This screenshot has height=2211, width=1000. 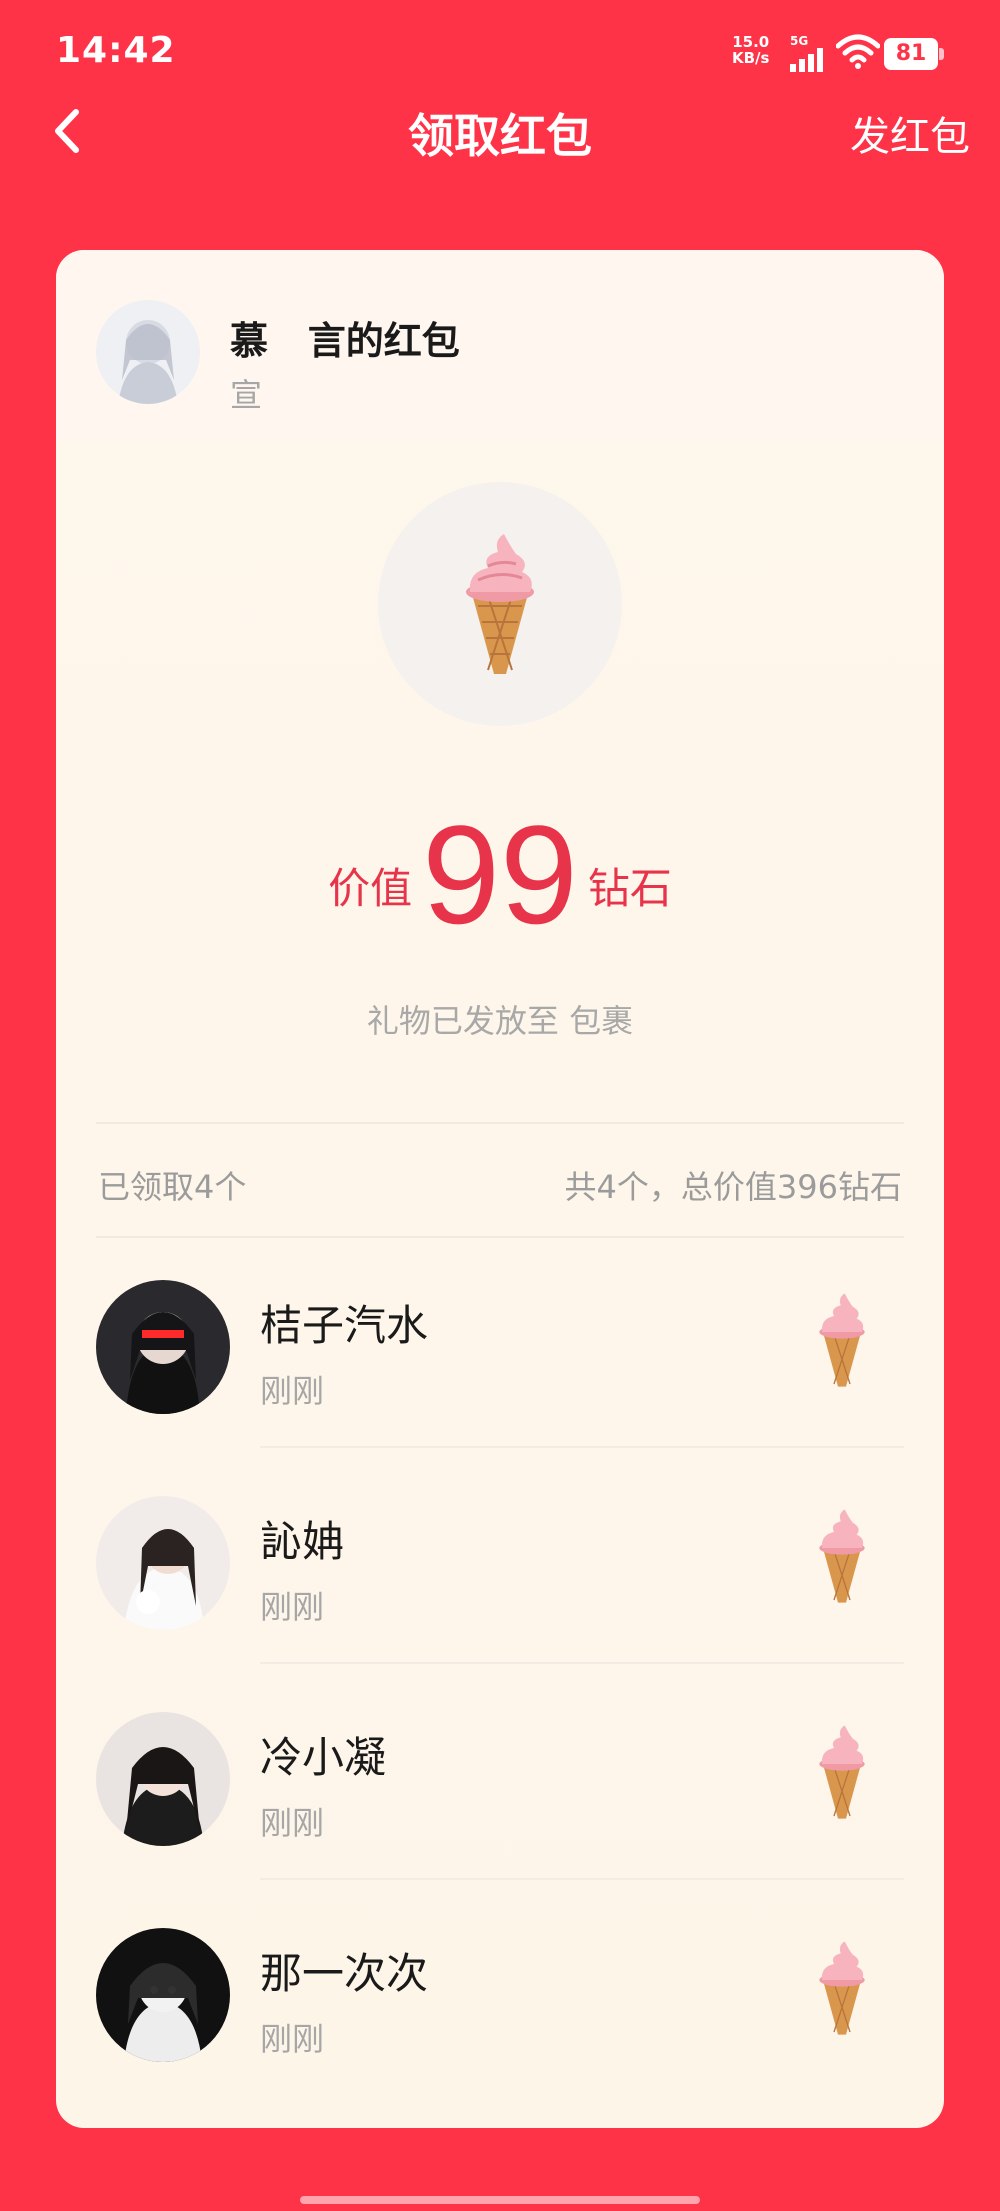 What do you see at coordinates (799, 41) in the screenshot?
I see `network-type: 5G` at bounding box center [799, 41].